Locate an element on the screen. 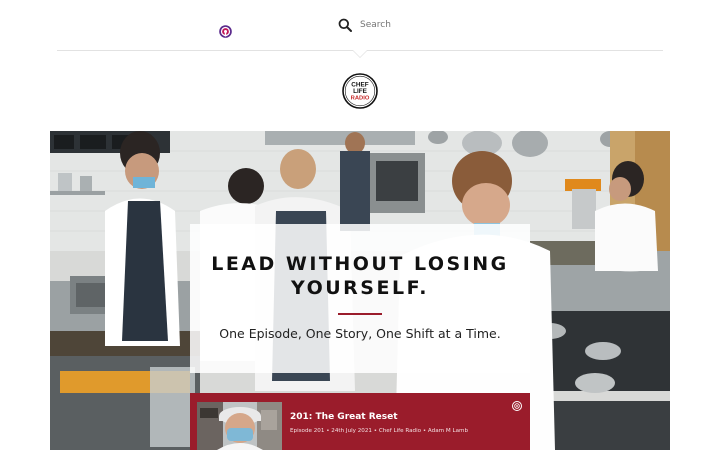 The height and width of the screenshot is (450, 720). episode-title: 201: The Great Reset is located at coordinates (344, 417).